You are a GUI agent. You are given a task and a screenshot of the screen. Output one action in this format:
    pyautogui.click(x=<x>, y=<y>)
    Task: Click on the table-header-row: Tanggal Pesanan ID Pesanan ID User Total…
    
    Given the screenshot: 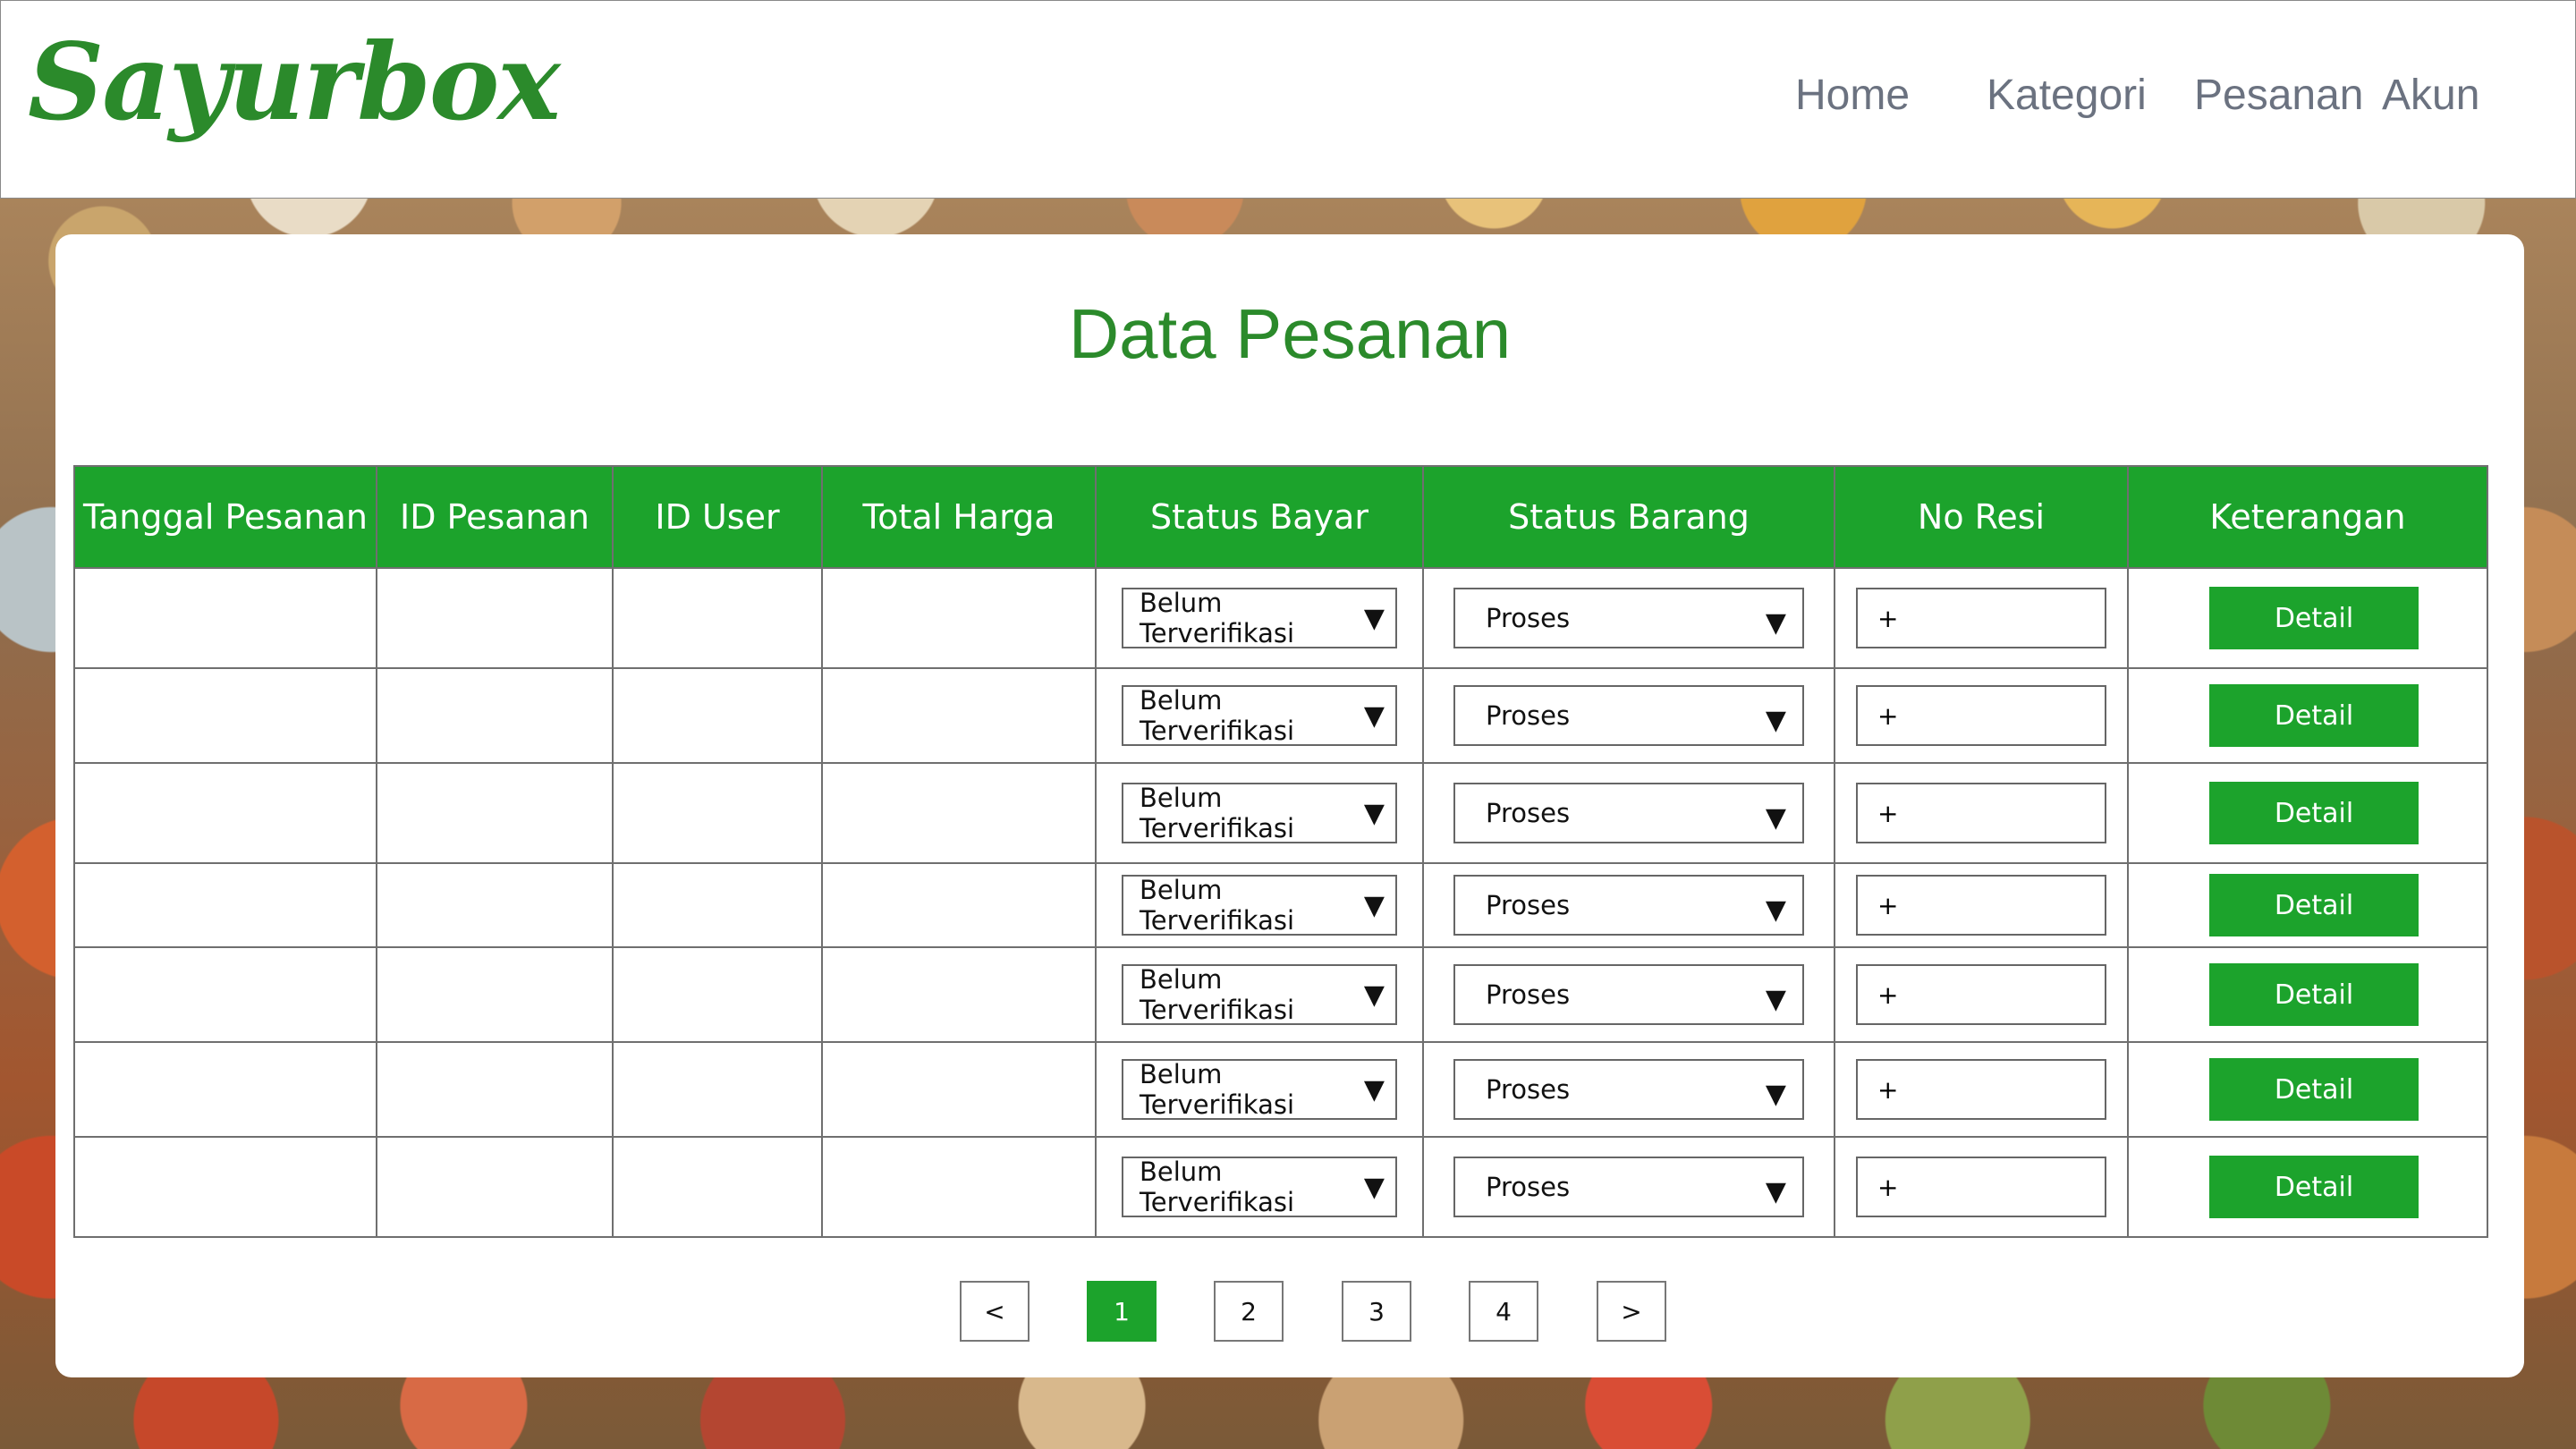 What is the action you would take?
    pyautogui.click(x=1280, y=517)
    